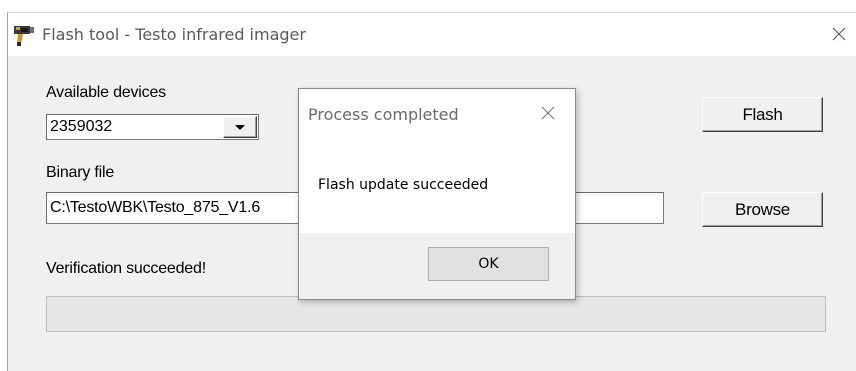  I want to click on devices-label: Available devices, so click(106, 92).